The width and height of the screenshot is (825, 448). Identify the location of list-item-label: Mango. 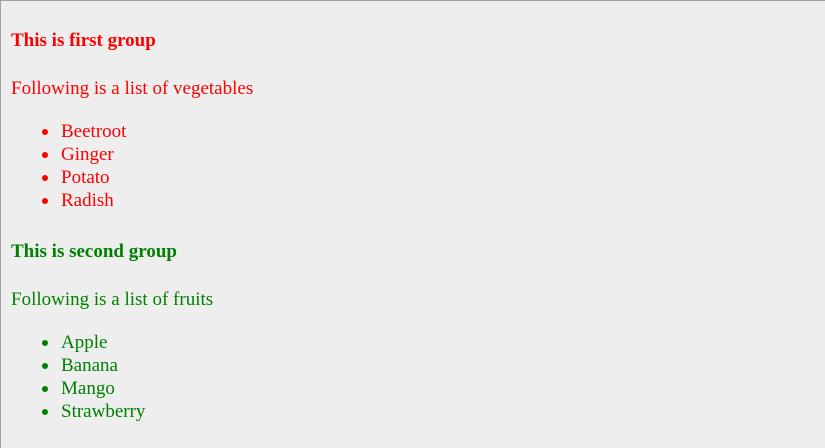
(88, 388).